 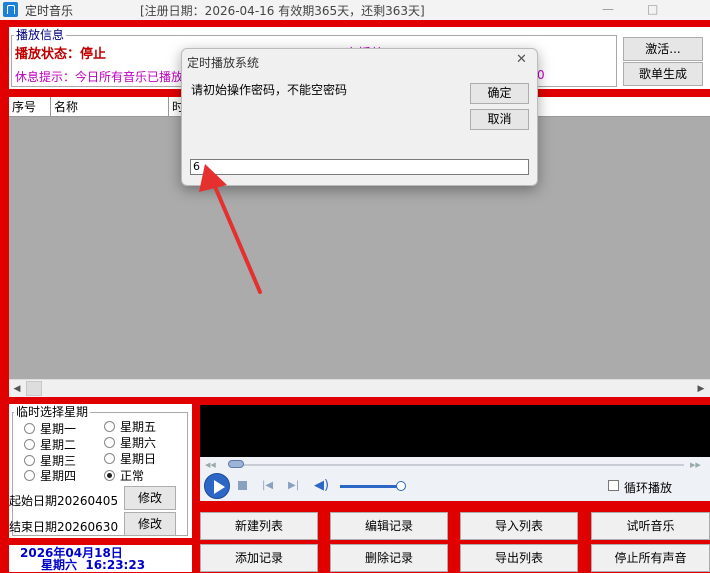 What do you see at coordinates (269, 90) in the screenshot?
I see `dialog-message: 请初始操作密码，不能空密码` at bounding box center [269, 90].